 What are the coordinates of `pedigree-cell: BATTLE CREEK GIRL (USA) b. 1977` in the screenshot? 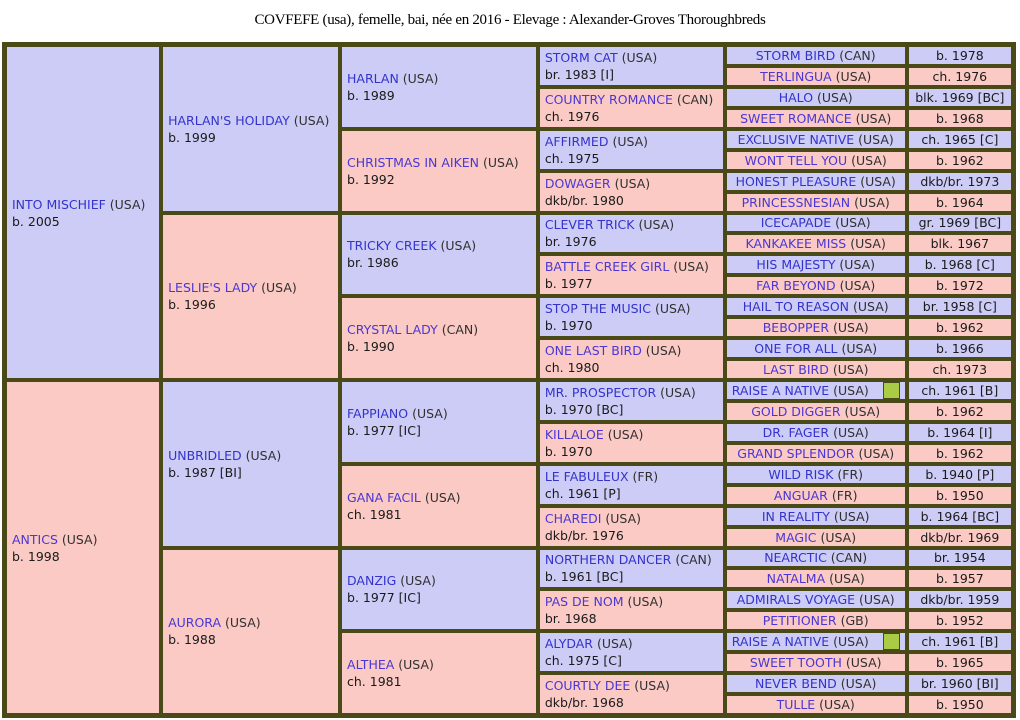 It's located at (631, 275).